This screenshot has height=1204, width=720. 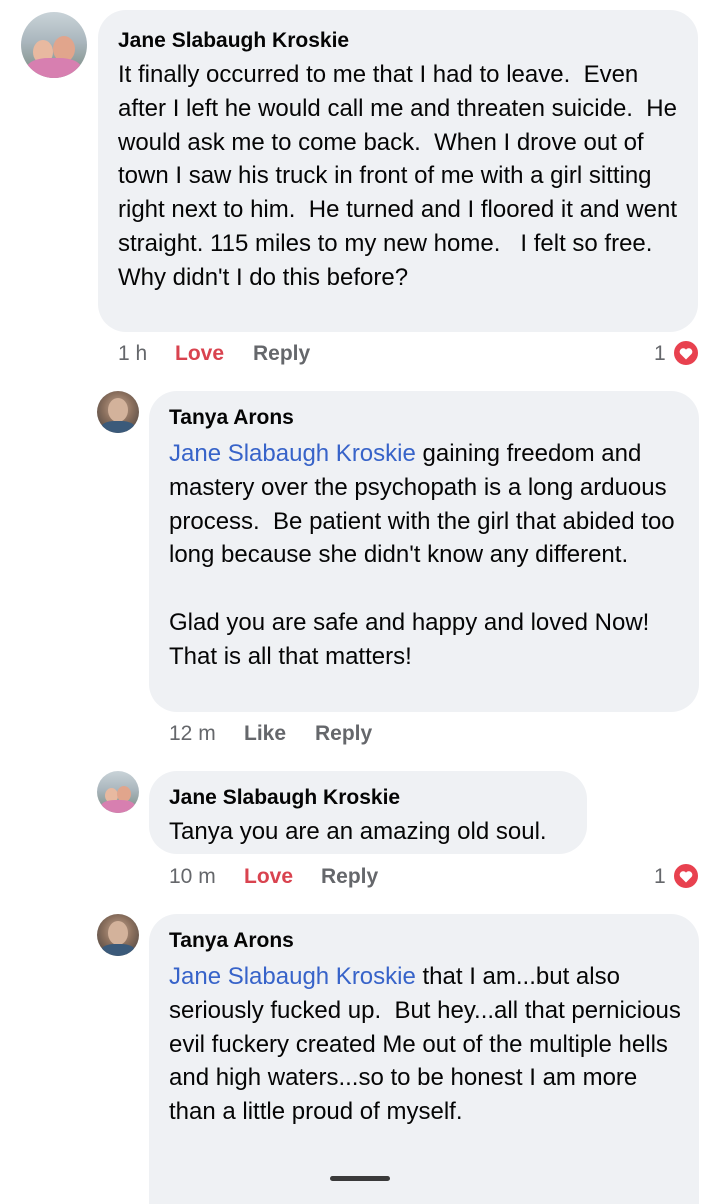 I want to click on comment-text: Tanya you are an amazing old soul., so click(x=358, y=831).